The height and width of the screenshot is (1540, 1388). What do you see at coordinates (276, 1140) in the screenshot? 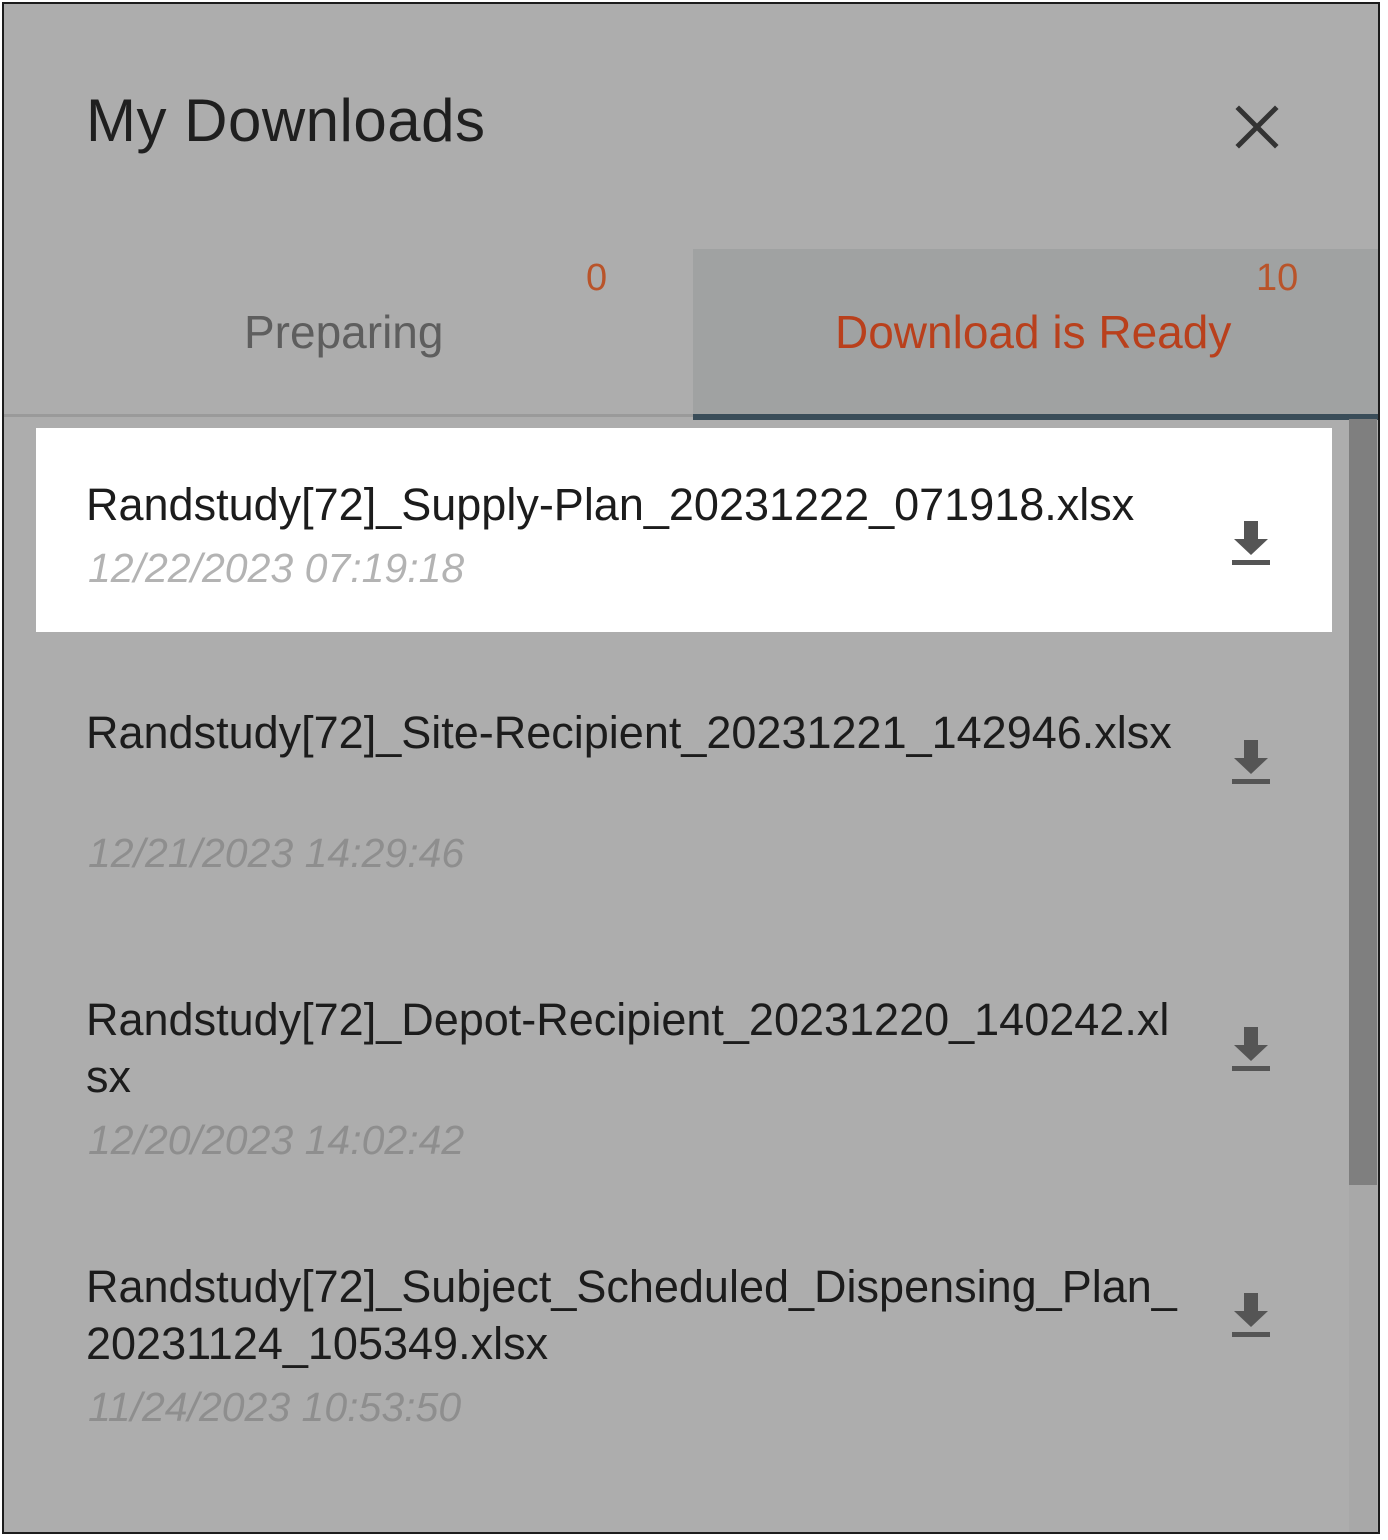
I see `file-date: 12/20/2023 14:02:42` at bounding box center [276, 1140].